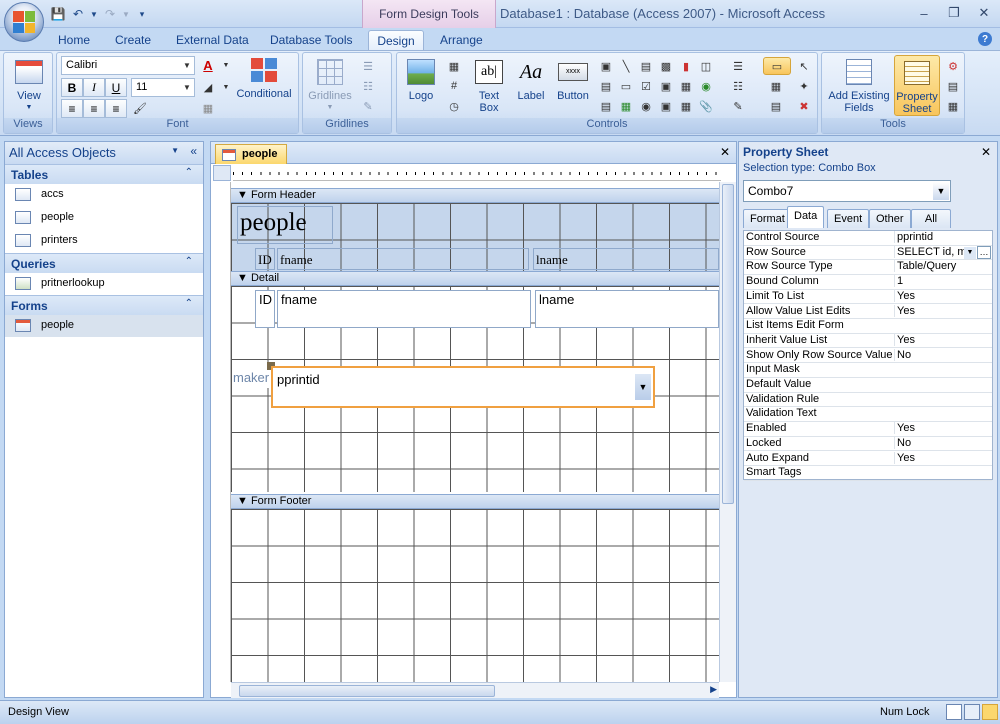 The height and width of the screenshot is (724, 1000). What do you see at coordinates (454, 86) in the screenshot?
I see `page-numbers-icon: #` at bounding box center [454, 86].